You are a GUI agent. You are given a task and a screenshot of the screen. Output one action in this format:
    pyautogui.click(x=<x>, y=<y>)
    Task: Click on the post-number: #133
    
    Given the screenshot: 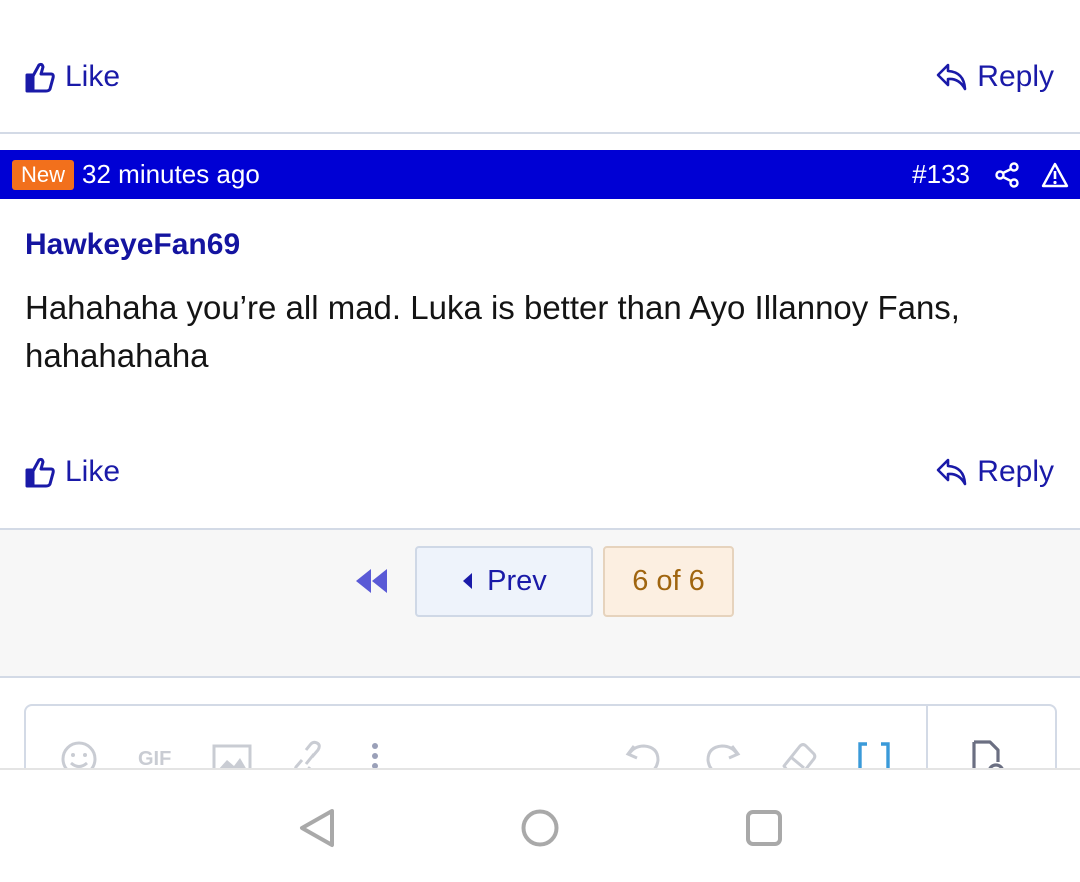 What is the action you would take?
    pyautogui.click(x=941, y=174)
    